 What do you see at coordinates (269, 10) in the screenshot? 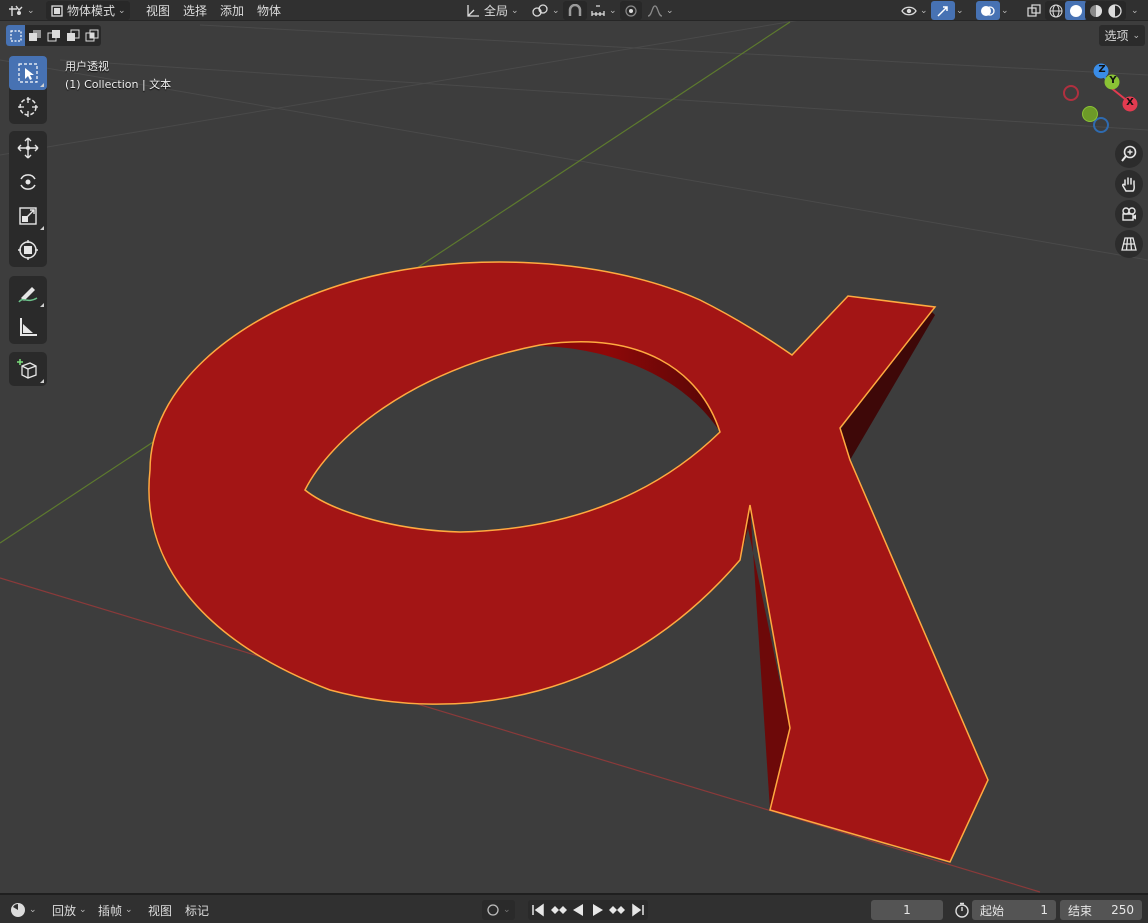
I see `menu-object: 物体` at bounding box center [269, 10].